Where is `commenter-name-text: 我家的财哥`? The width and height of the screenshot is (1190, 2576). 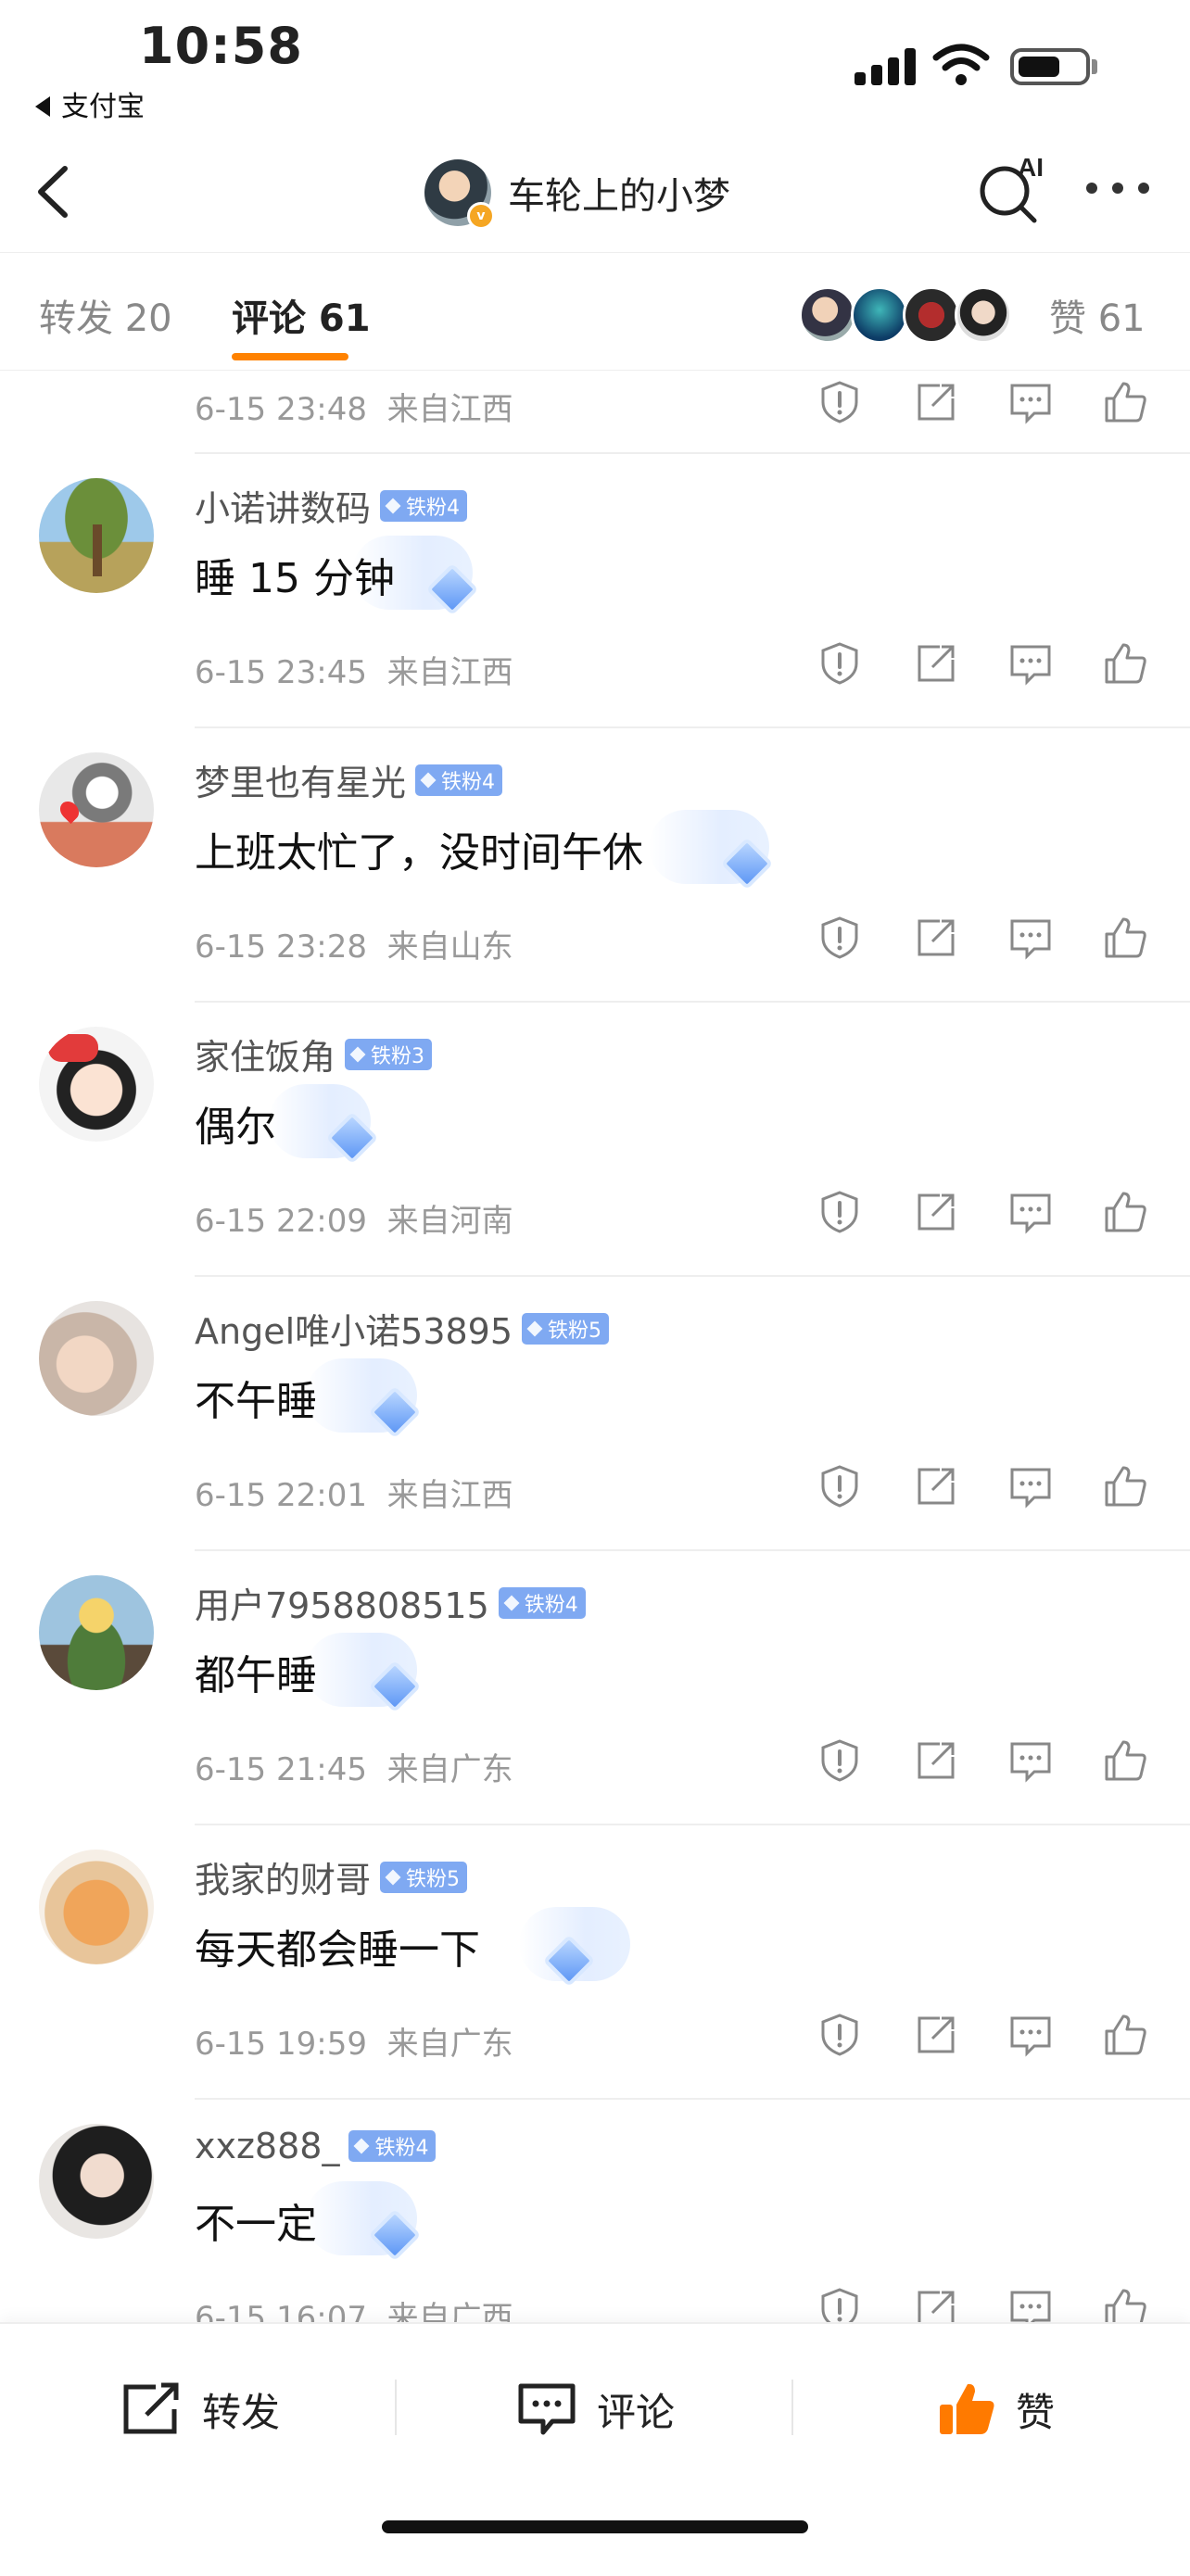 commenter-name-text: 我家的财哥 is located at coordinates (283, 1876).